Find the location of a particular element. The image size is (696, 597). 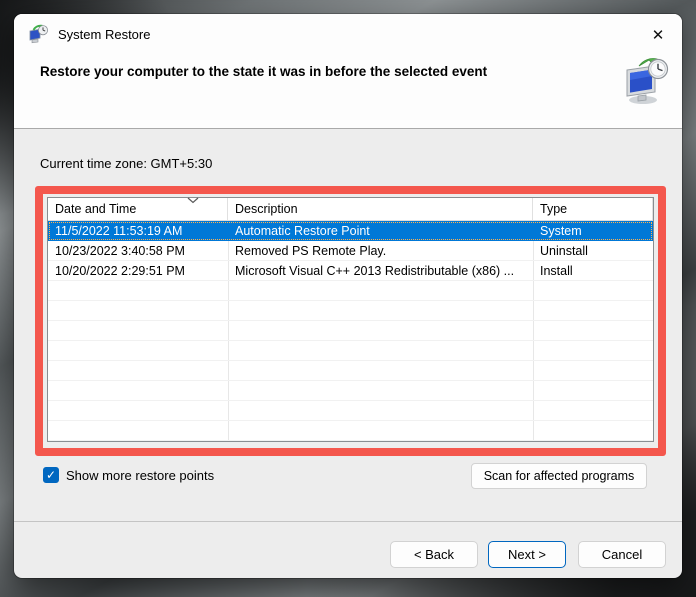

timezone-label: Current time zone: GMT+5:30 is located at coordinates (126, 163).